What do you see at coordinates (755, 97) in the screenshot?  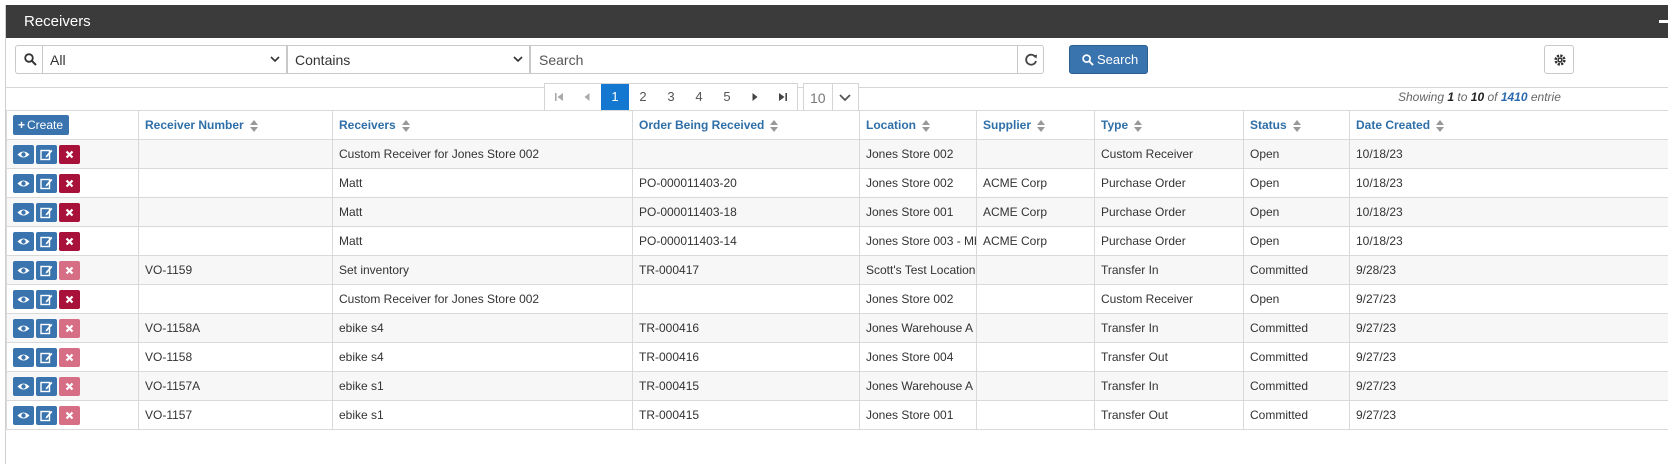 I see `next-page-button` at bounding box center [755, 97].